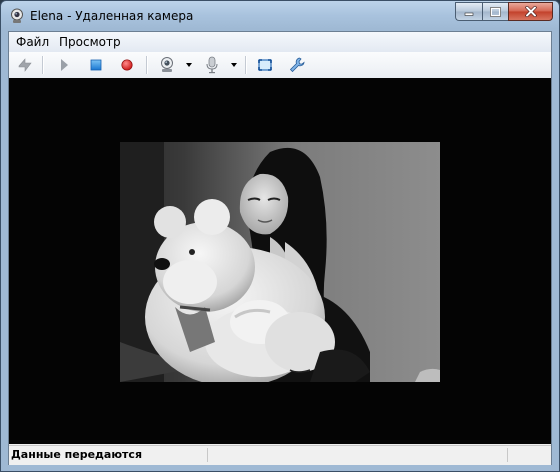 The height and width of the screenshot is (472, 560). I want to click on maximize-icon, so click(495, 11).